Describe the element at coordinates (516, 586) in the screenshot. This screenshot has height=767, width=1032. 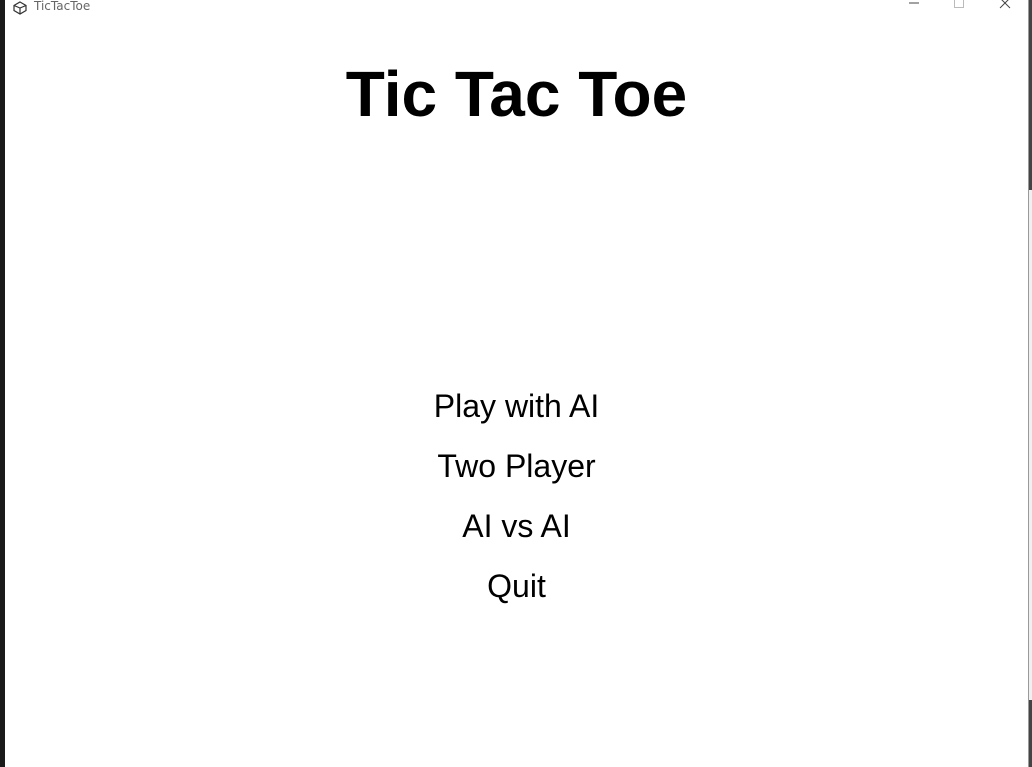
I see `quit-label: Quit` at that location.